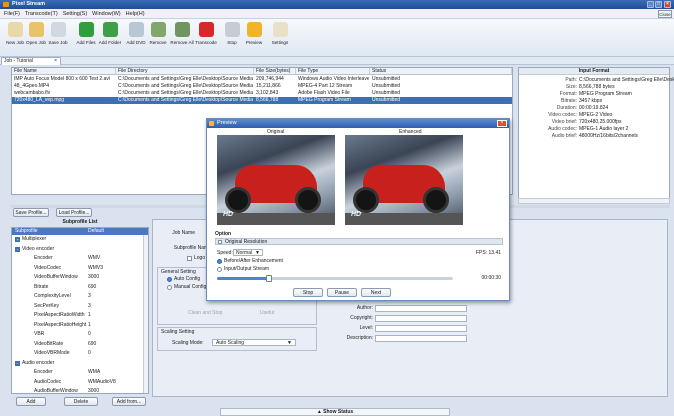 The height and width of the screenshot is (416, 674). What do you see at coordinates (80, 269) in the screenshot?
I see `subprofile-row: VideoCodec WMV3` at bounding box center [80, 269].